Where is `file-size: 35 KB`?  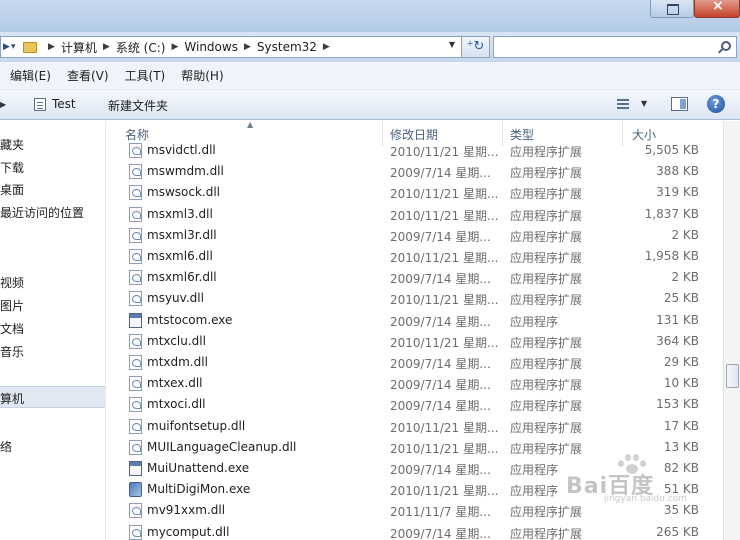 file-size: 35 KB is located at coordinates (681, 510).